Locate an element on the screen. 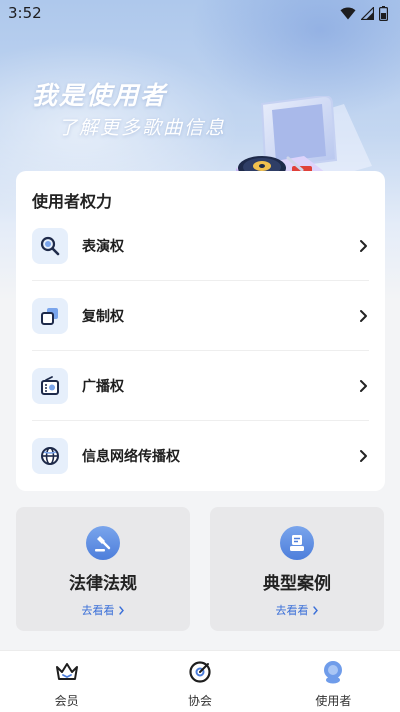 The image size is (400, 712). tab-user: 使用者 is located at coordinates (333, 681).